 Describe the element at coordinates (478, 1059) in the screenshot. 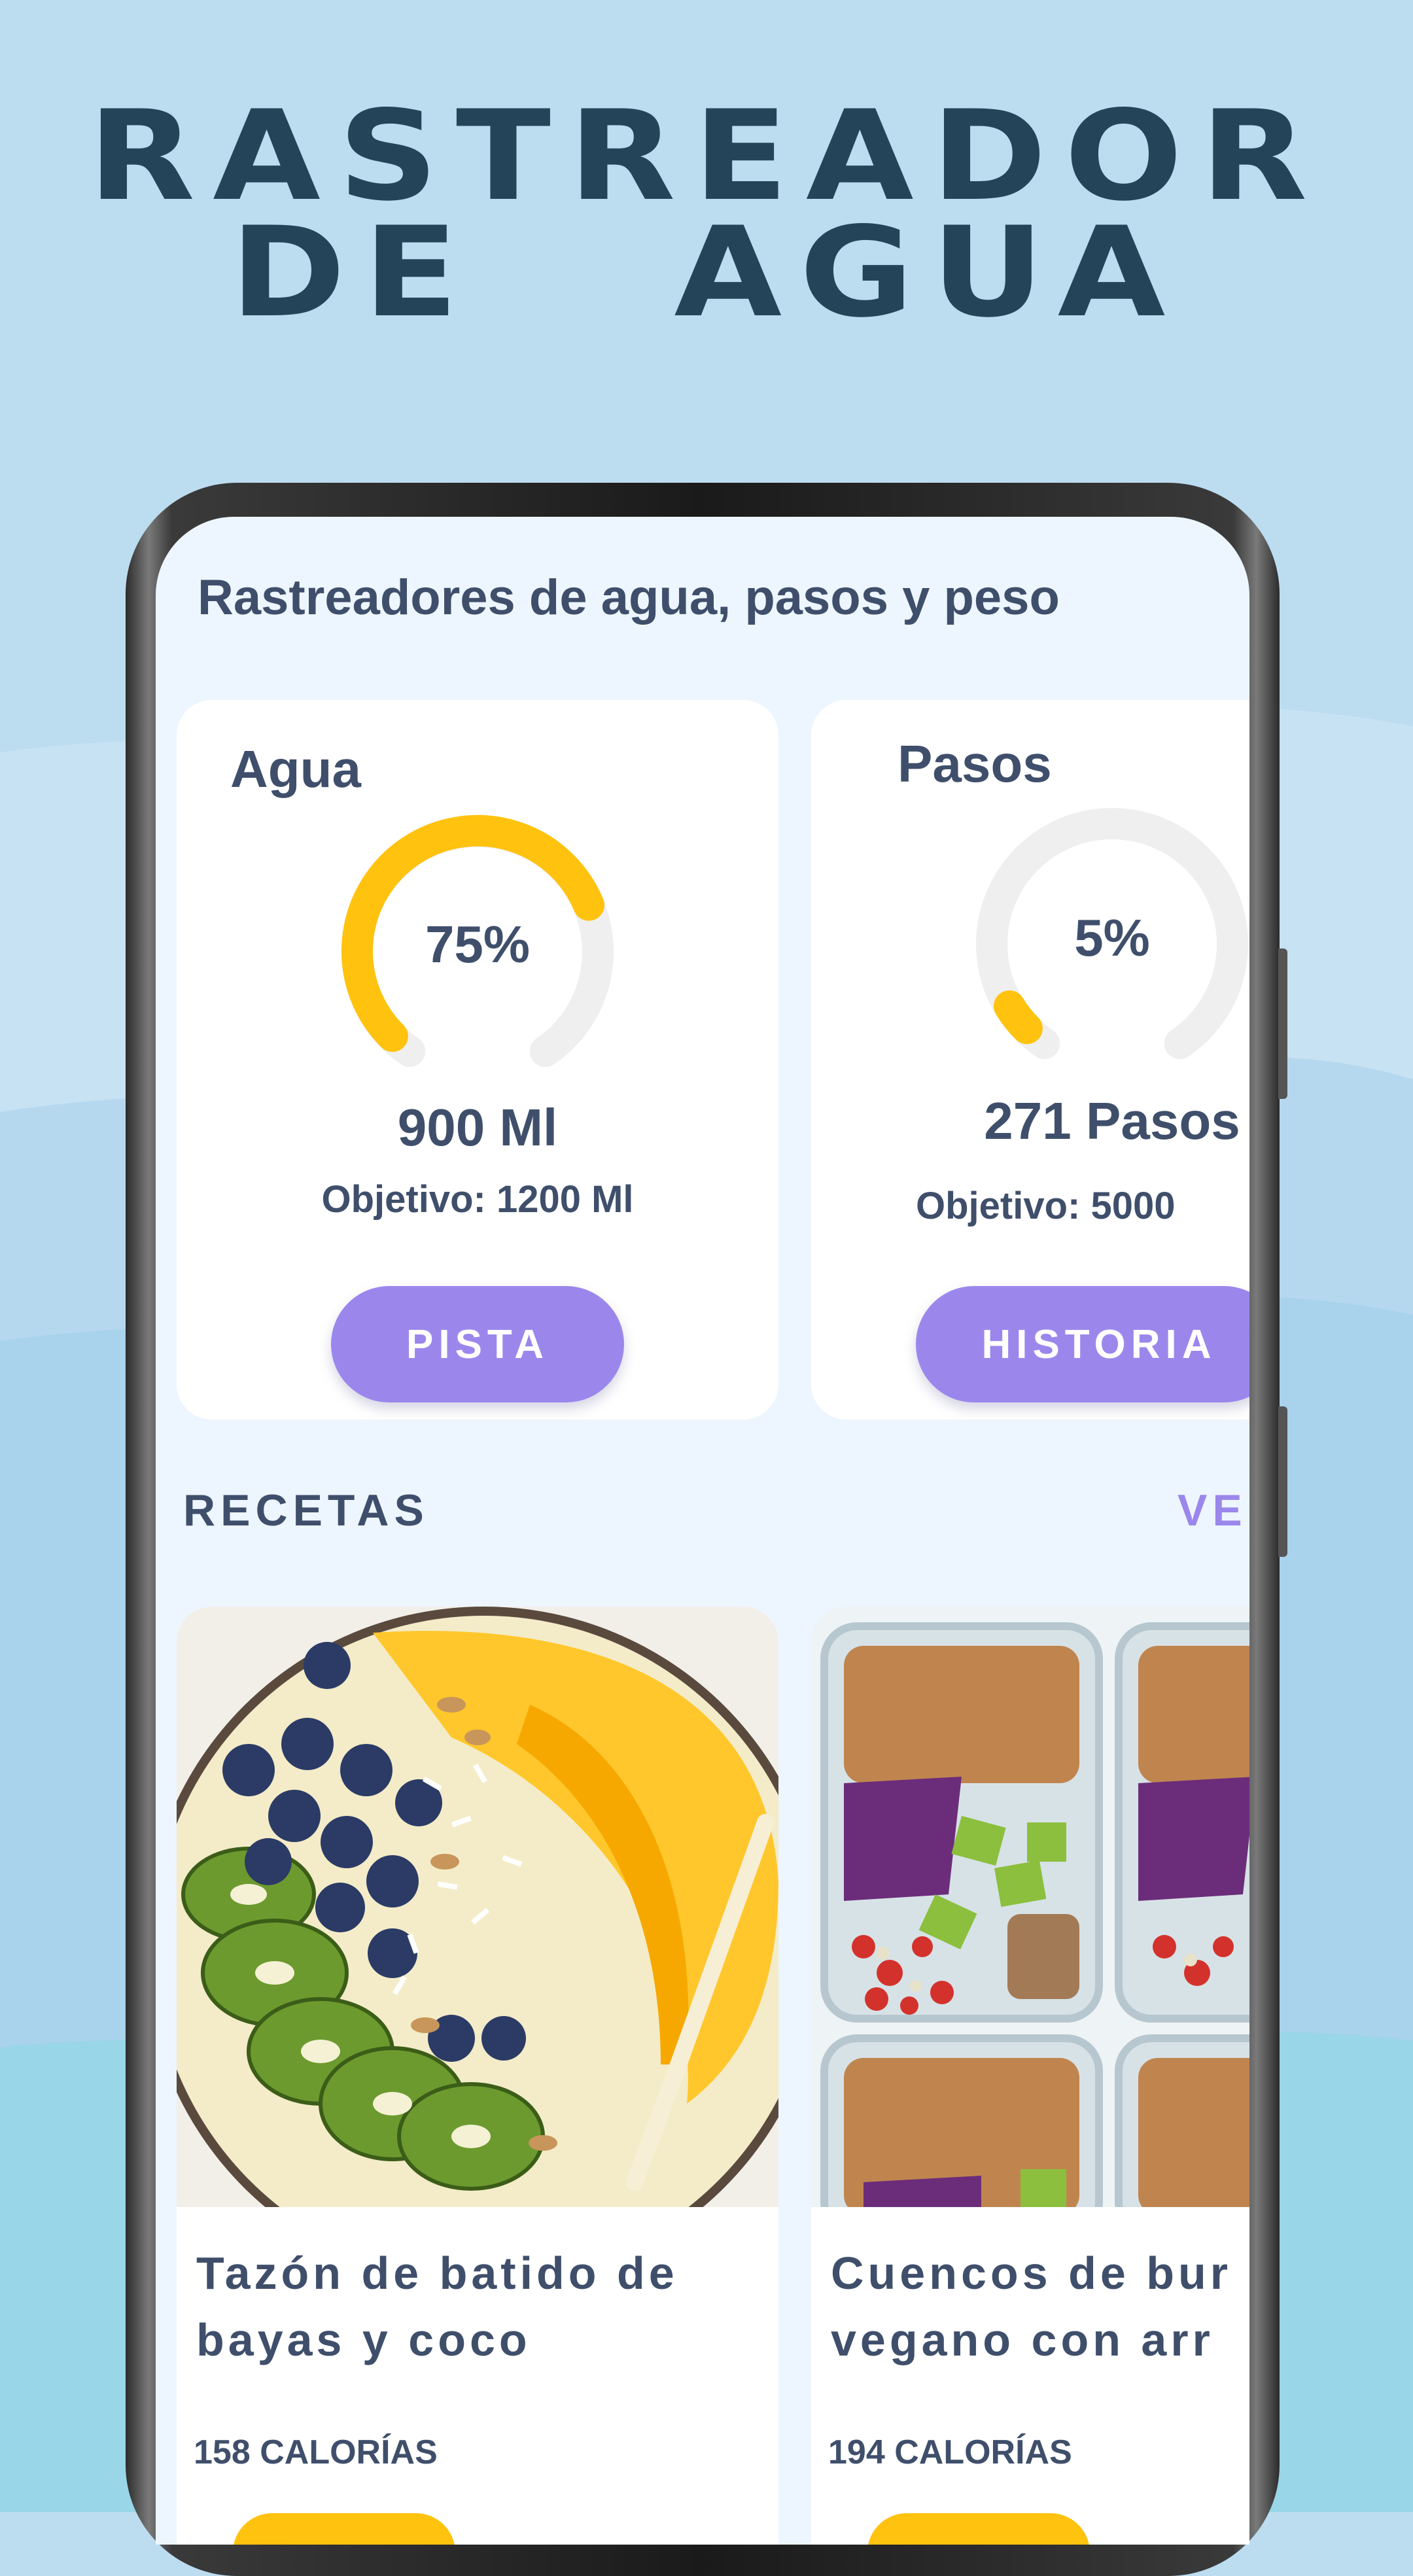

I see `tracker-card-agua: Agua 75% 900 Ml Objetivo: 1200 Ml PISTA` at that location.